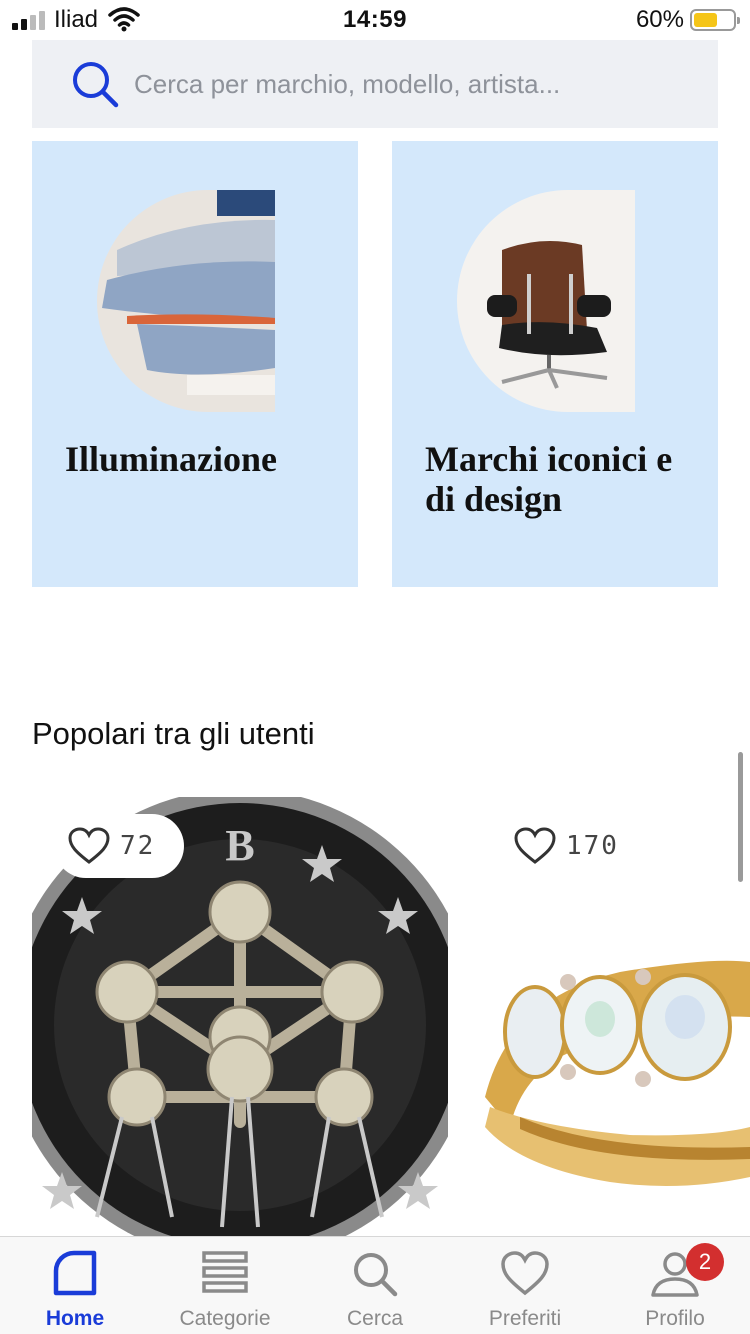 The height and width of the screenshot is (1334, 750). Describe the element at coordinates (119, 846) in the screenshot. I see `like-button: 72` at that location.